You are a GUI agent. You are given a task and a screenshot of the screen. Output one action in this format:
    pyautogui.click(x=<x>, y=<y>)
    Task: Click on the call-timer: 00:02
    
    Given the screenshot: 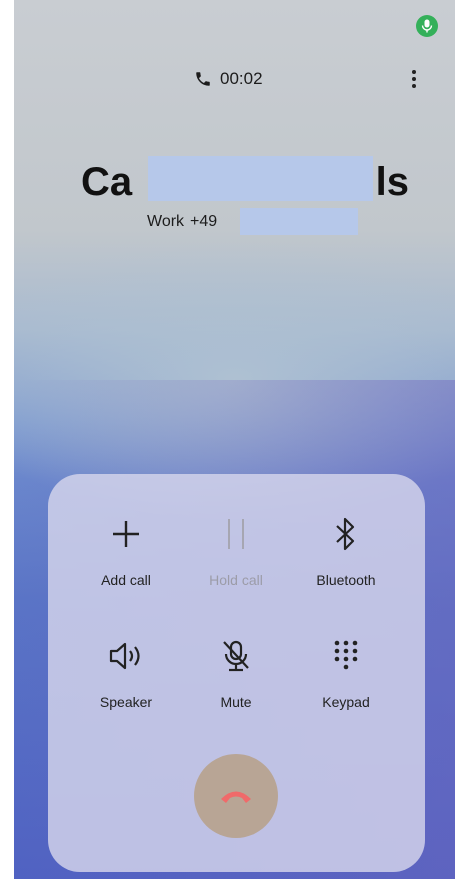 What is the action you would take?
    pyautogui.click(x=228, y=79)
    